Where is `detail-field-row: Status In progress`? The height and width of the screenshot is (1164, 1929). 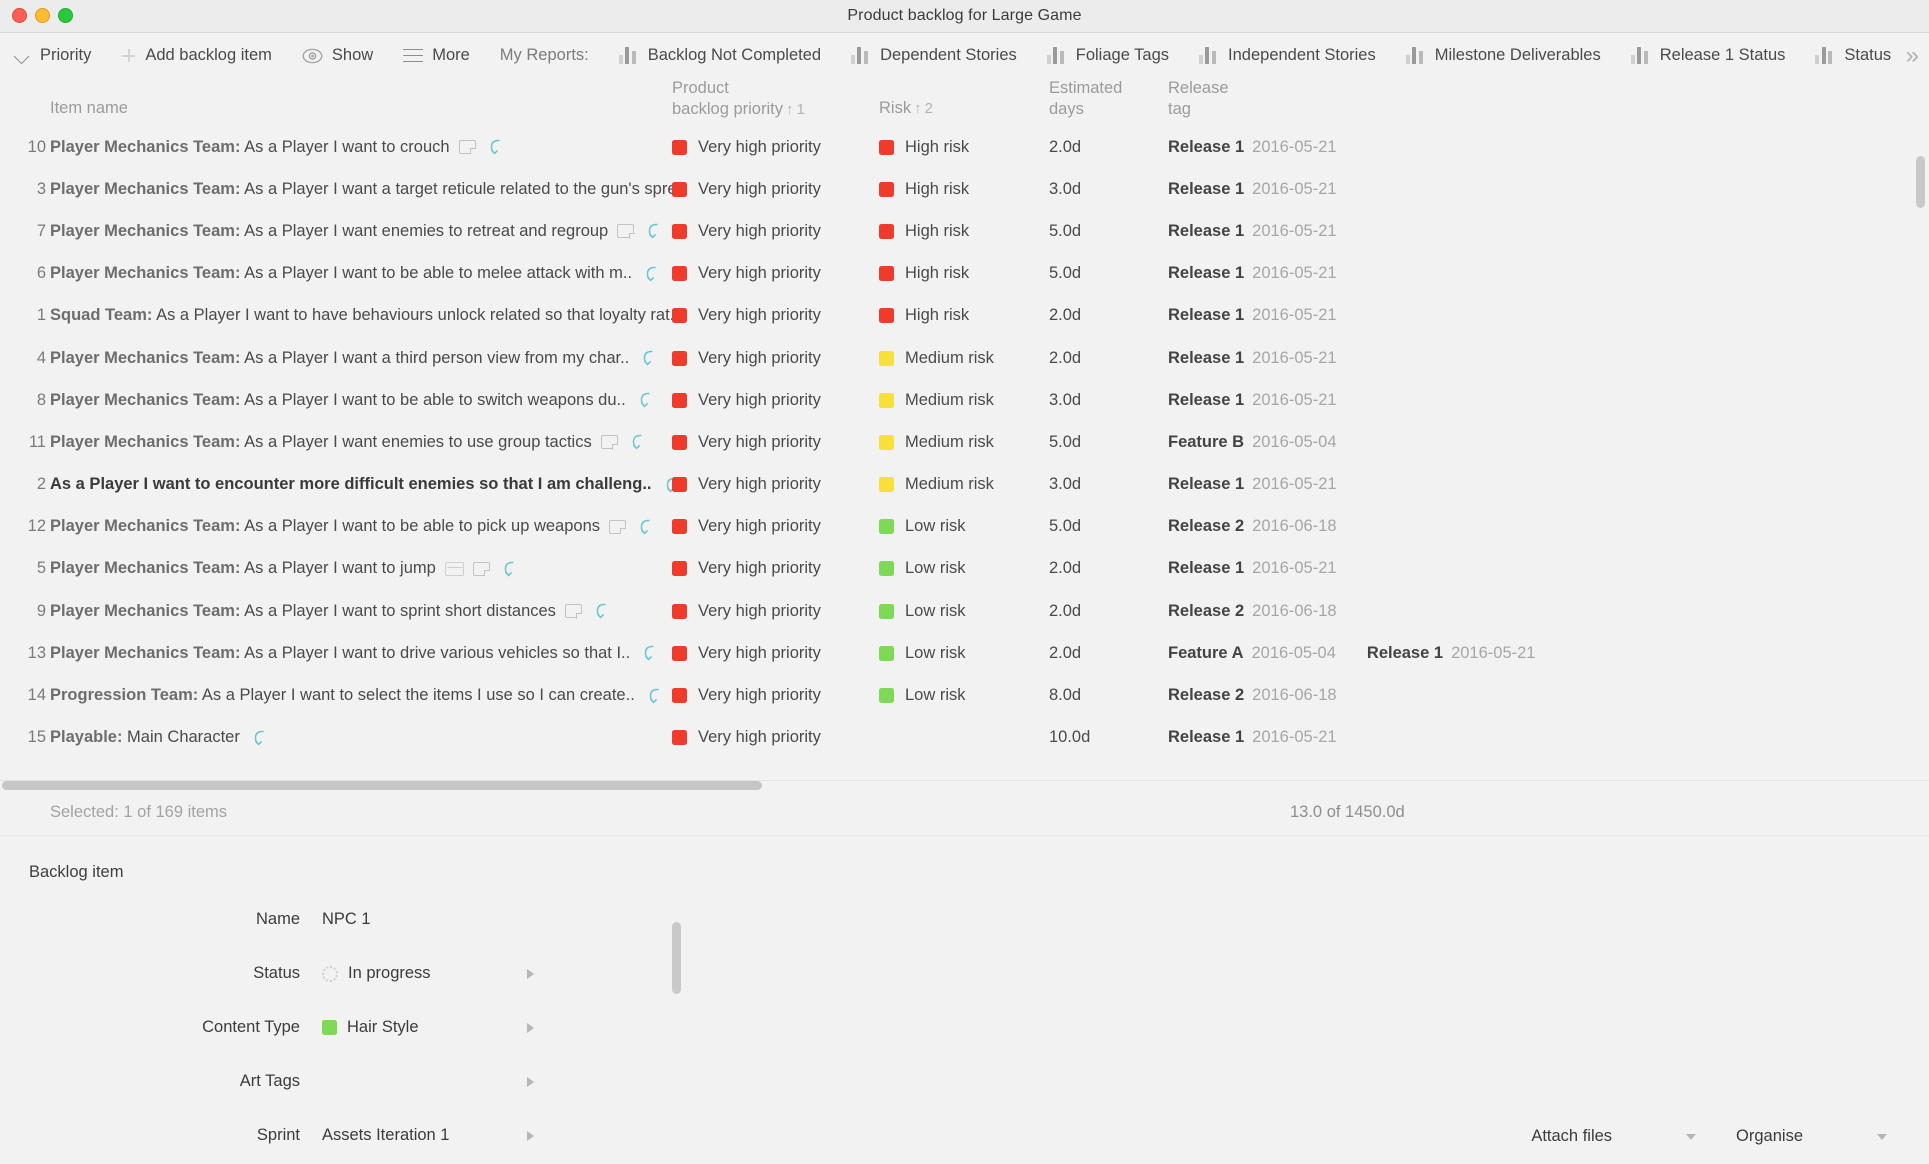
detail-field-row: Status In progress is located at coordinates (350, 991).